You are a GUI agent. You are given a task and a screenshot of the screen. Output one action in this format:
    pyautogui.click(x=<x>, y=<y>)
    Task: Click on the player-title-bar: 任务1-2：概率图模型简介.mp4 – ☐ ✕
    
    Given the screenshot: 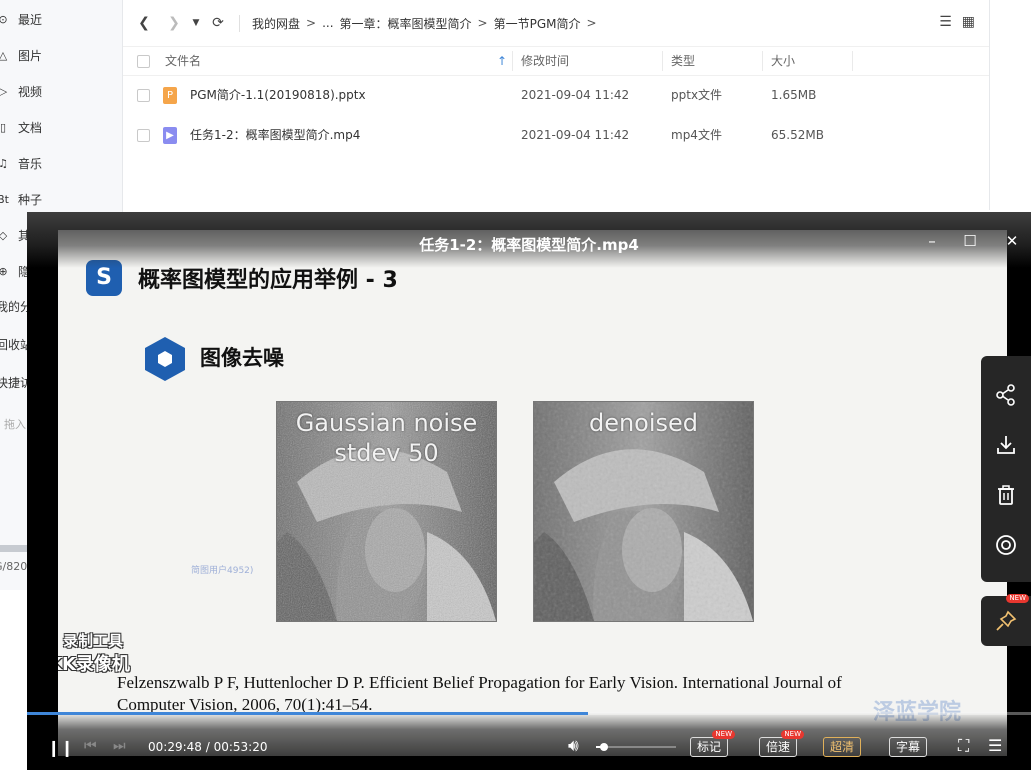 What is the action you would take?
    pyautogui.click(x=529, y=240)
    